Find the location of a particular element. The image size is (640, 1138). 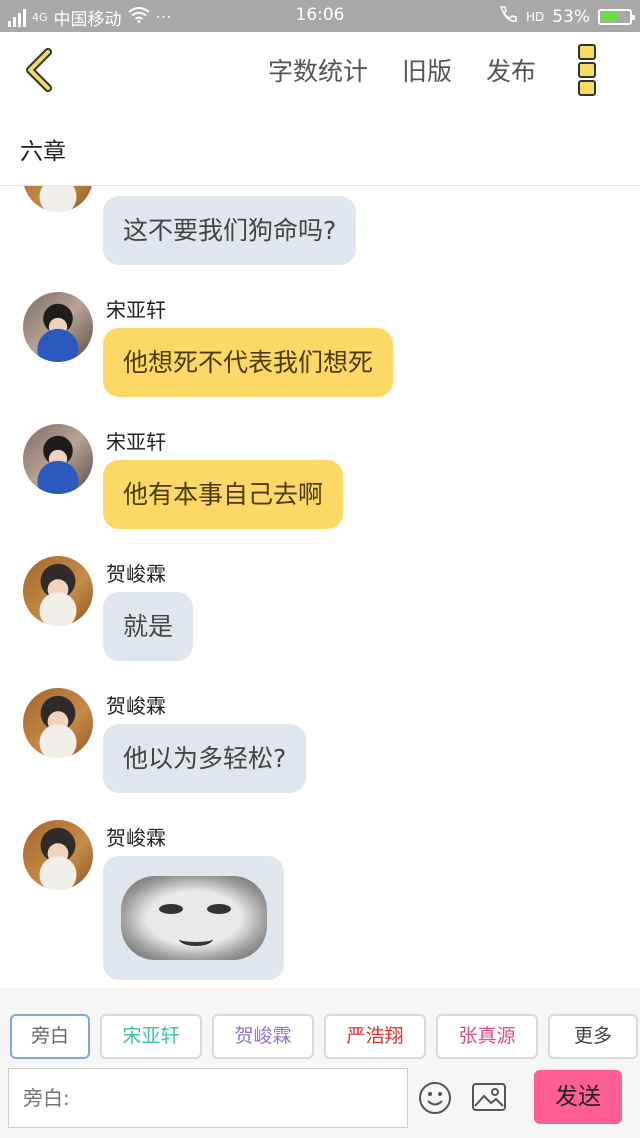

send-button: 发送 is located at coordinates (578, 1097).